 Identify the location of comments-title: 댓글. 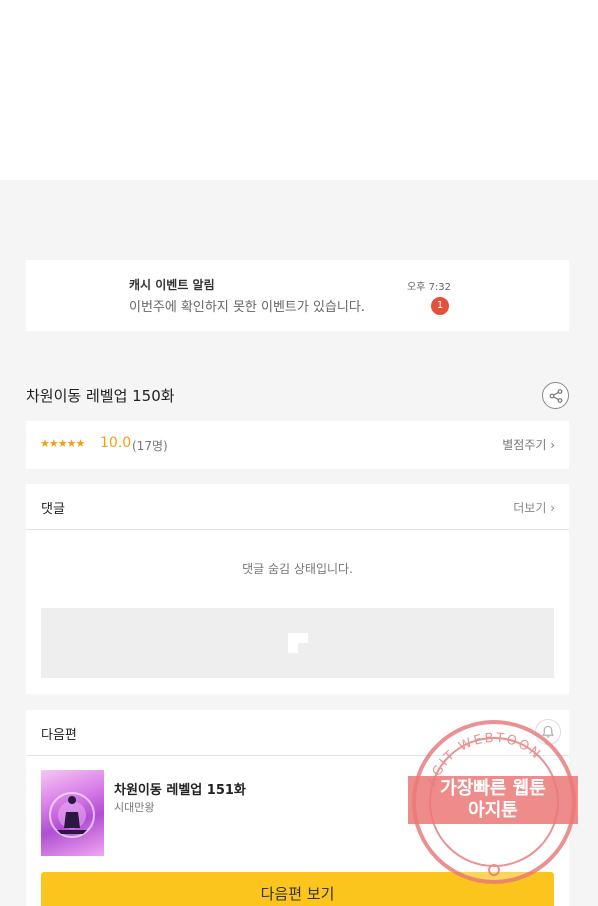
(53, 509).